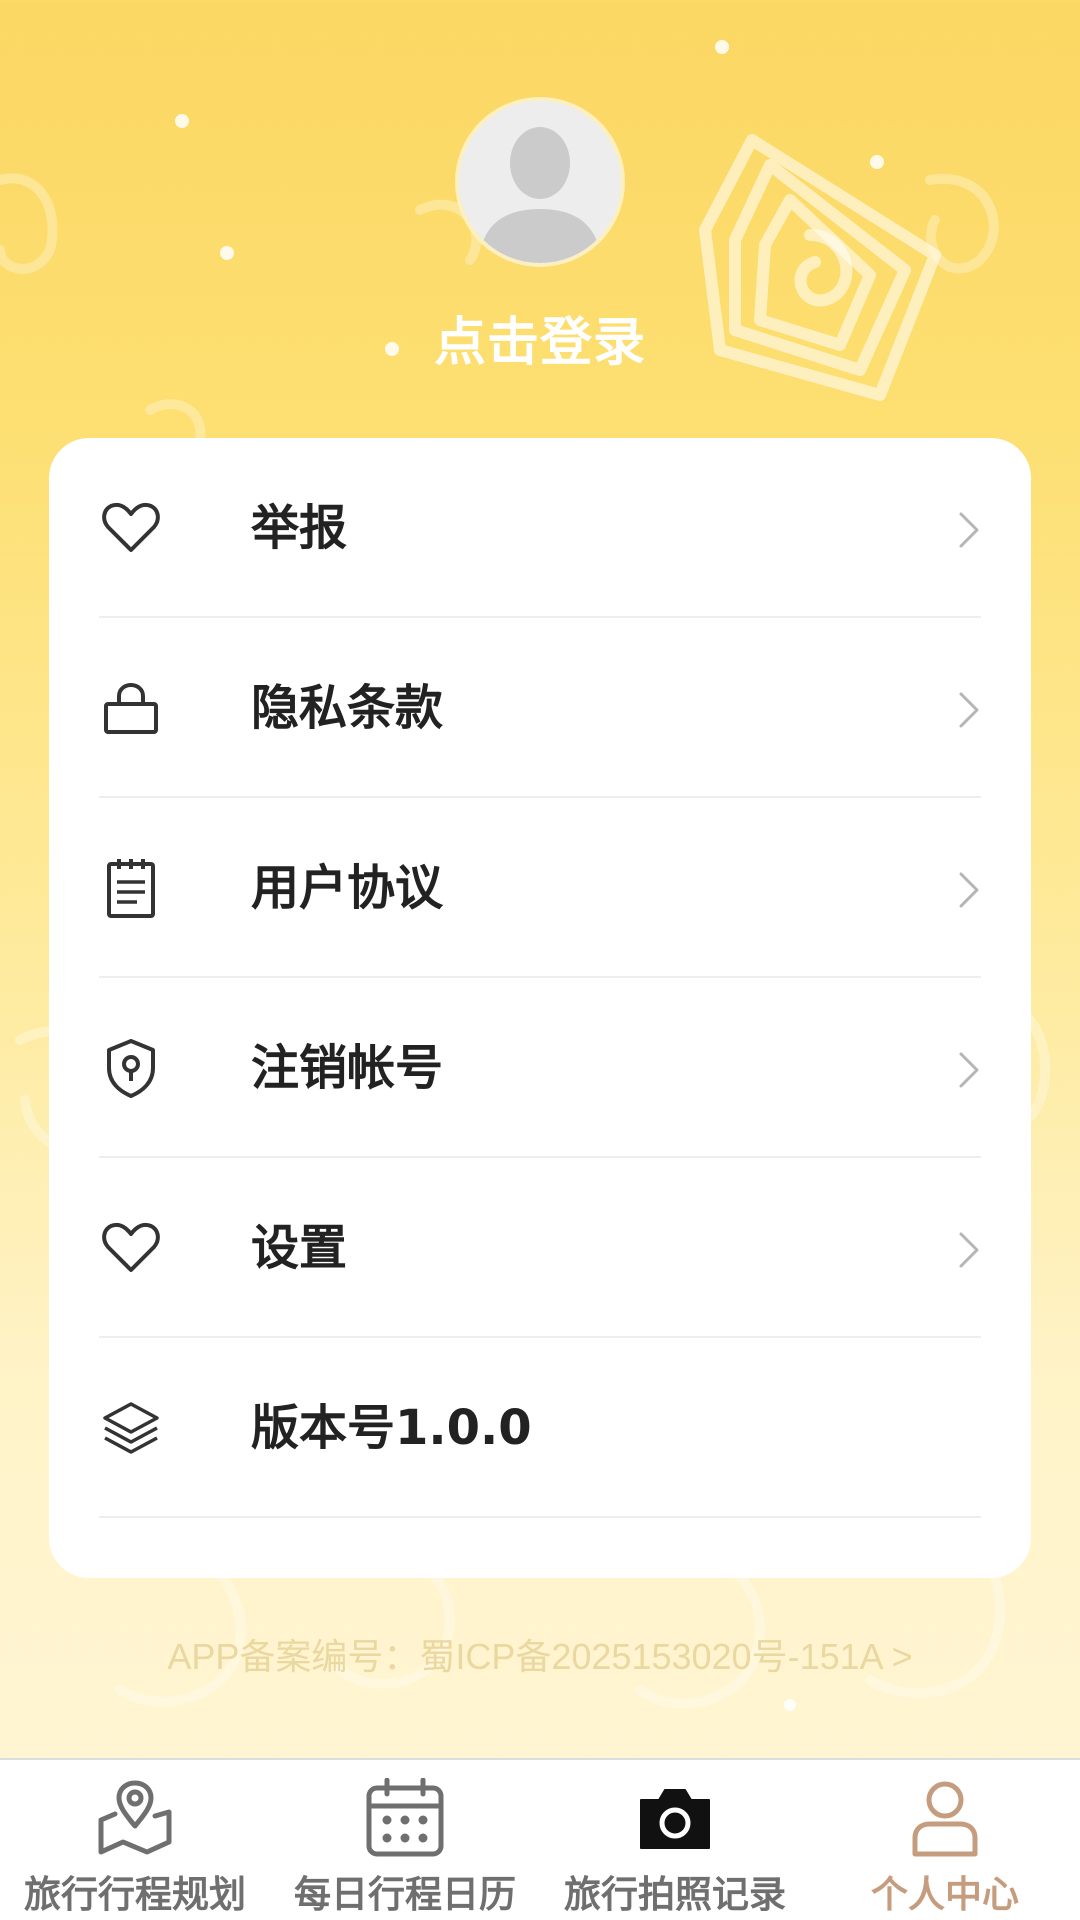  What do you see at coordinates (131, 888) in the screenshot?
I see `notepad-icon` at bounding box center [131, 888].